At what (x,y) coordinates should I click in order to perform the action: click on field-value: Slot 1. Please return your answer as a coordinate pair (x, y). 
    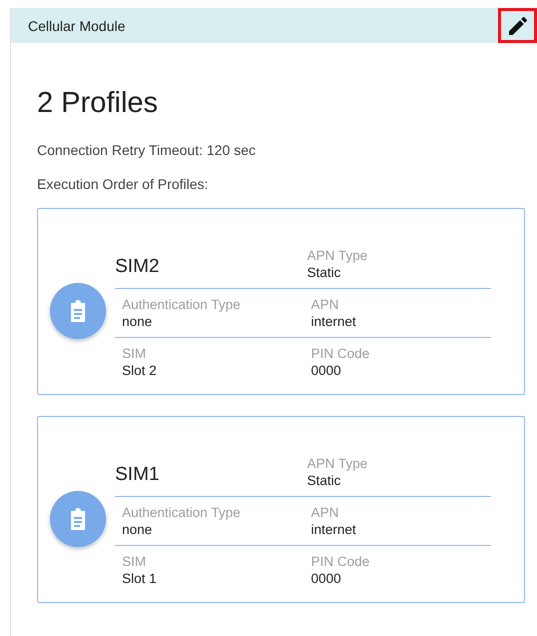
    Looking at the image, I should click on (140, 578).